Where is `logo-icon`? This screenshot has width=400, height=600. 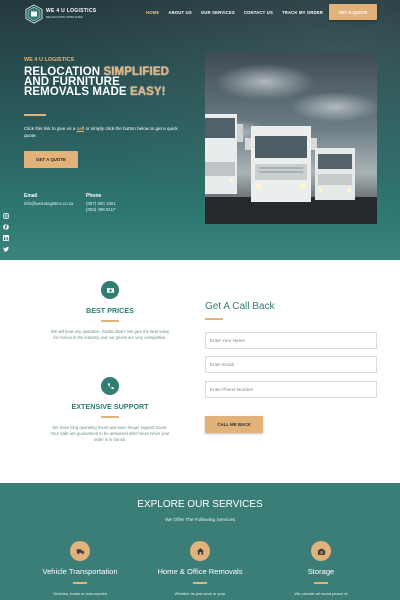 logo-icon is located at coordinates (34, 14).